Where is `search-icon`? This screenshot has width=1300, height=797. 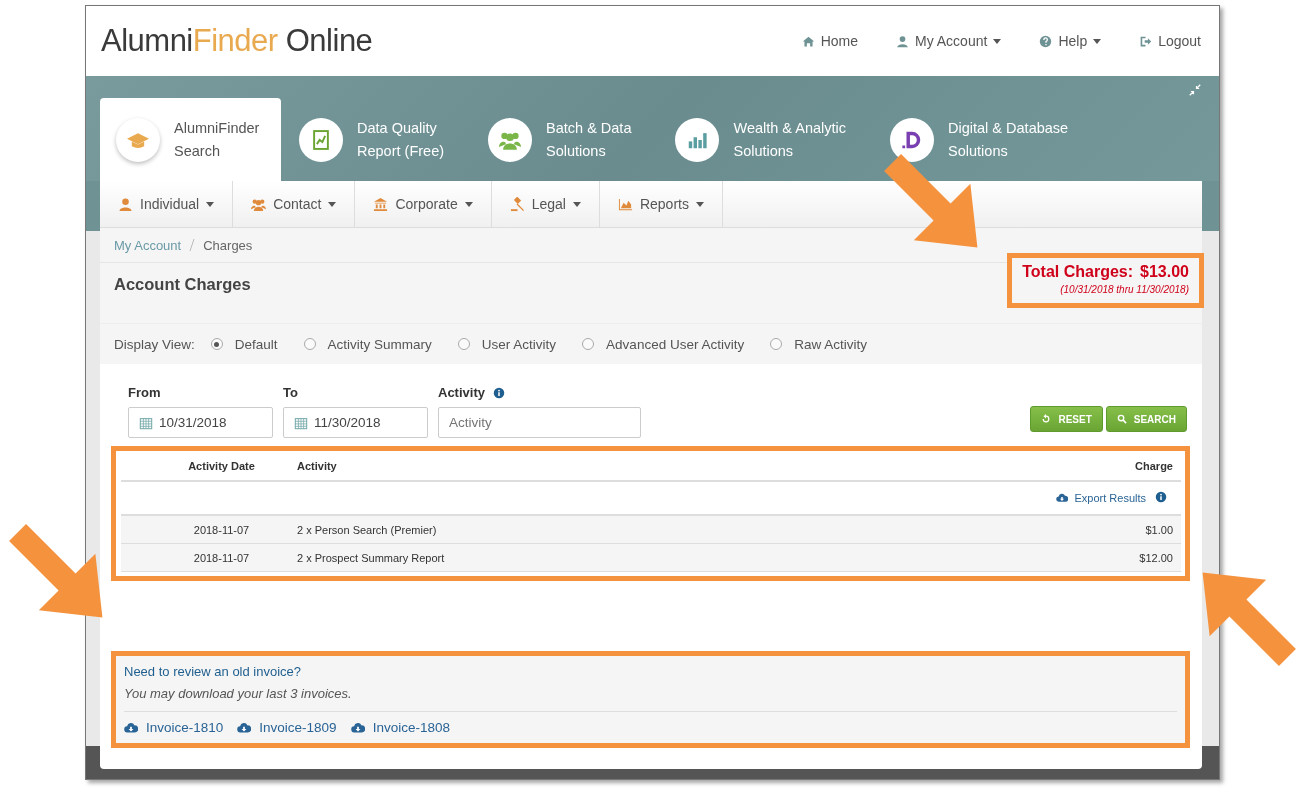 search-icon is located at coordinates (1121, 419).